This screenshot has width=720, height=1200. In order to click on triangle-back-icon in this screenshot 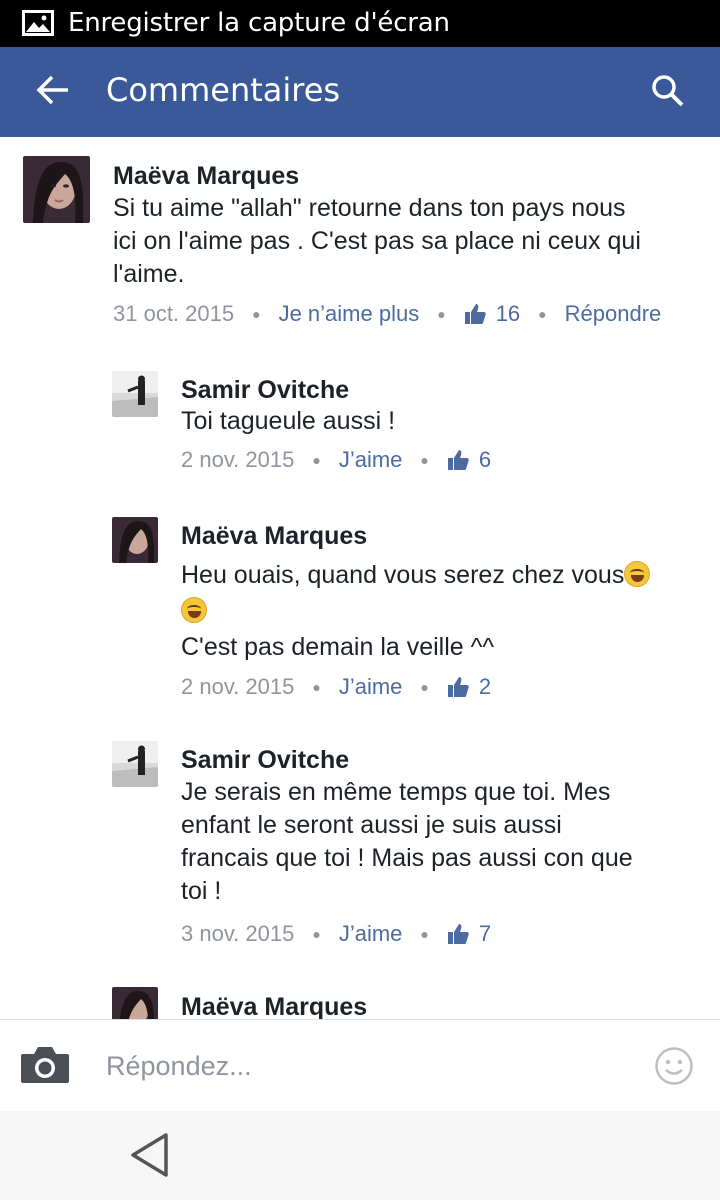, I will do `click(150, 1158)`.